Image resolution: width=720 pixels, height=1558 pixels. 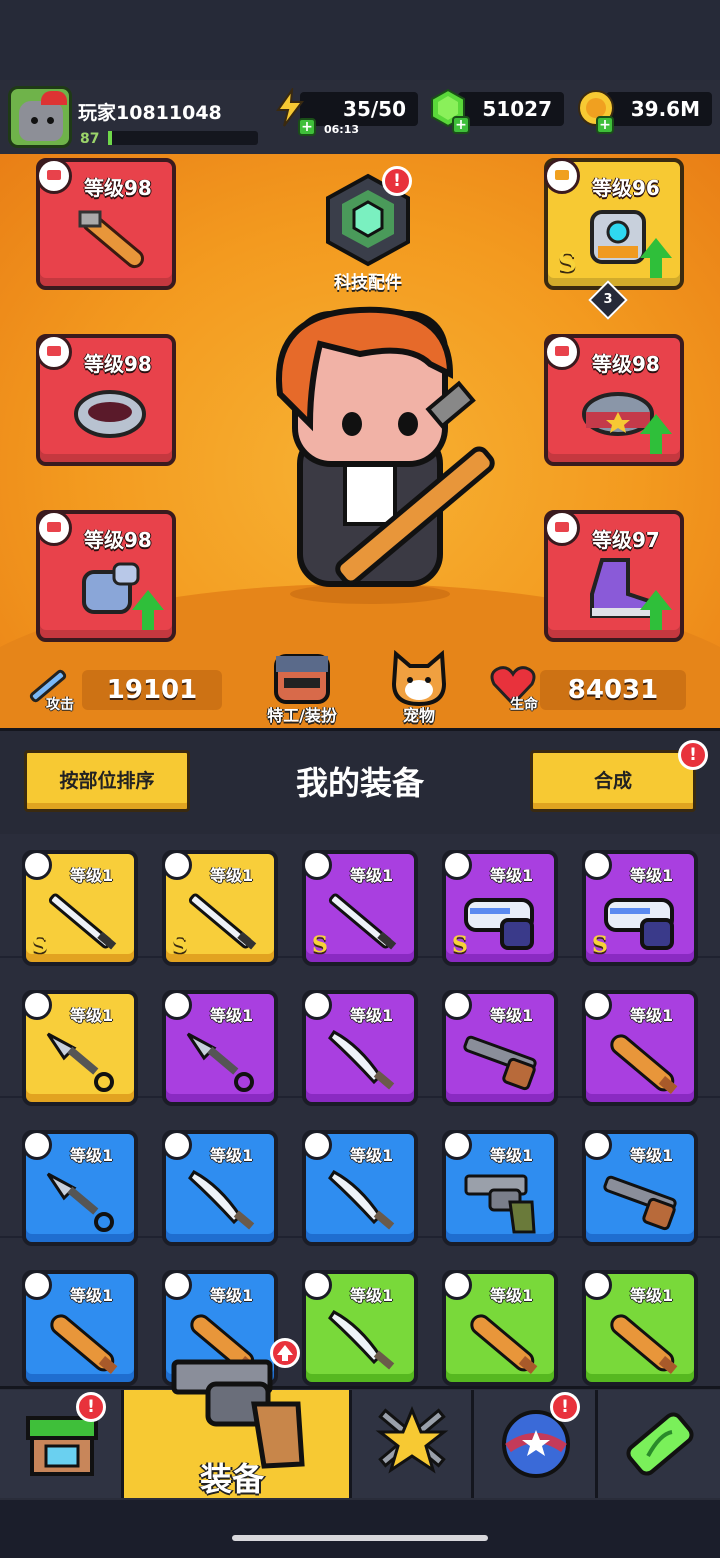 I want to click on slot-weapon: 等级98, so click(x=106, y=224).